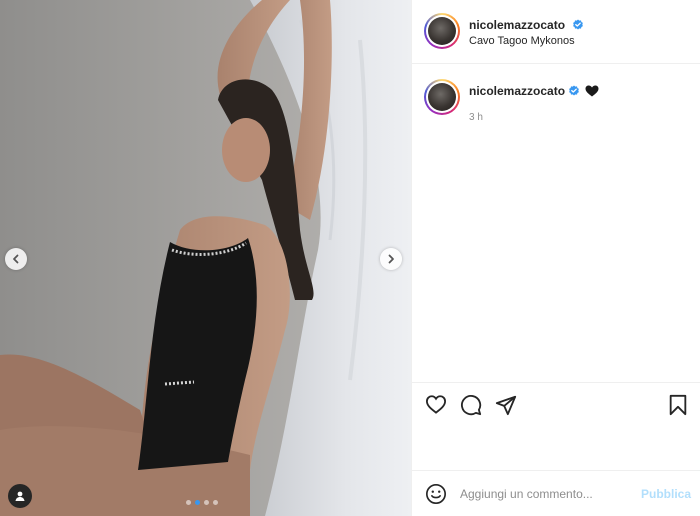 Image resolution: width=700 pixels, height=516 pixels. I want to click on comment-button, so click(471, 407).